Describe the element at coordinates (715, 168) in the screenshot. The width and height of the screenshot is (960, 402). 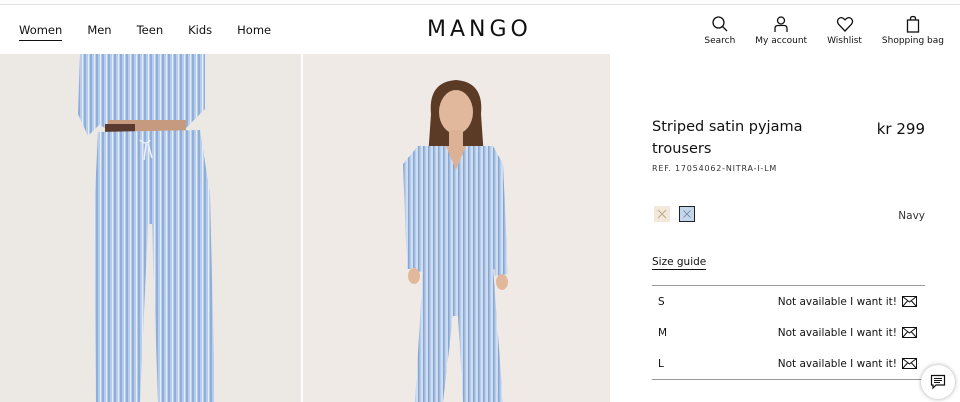
I see `product-reference: REF. 17054062-NITRA-I-LM` at that location.